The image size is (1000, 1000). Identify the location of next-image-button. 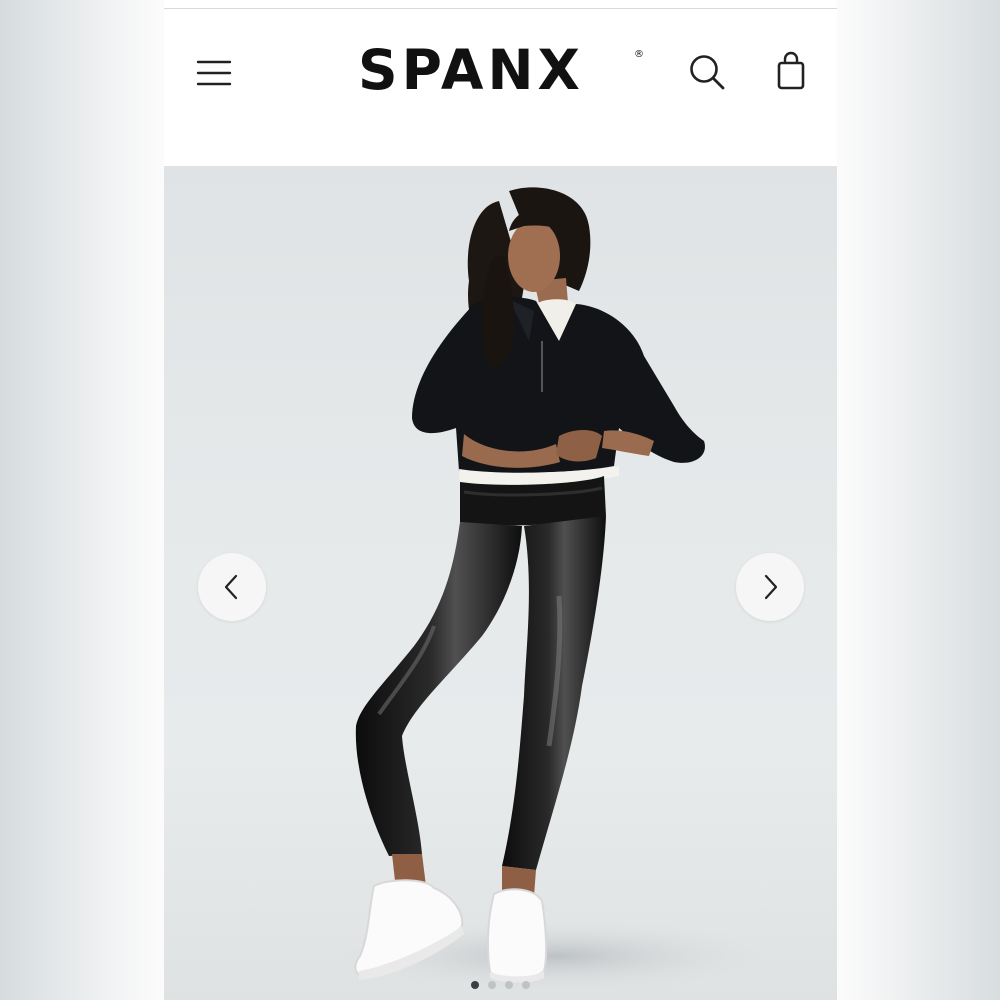
(770, 587).